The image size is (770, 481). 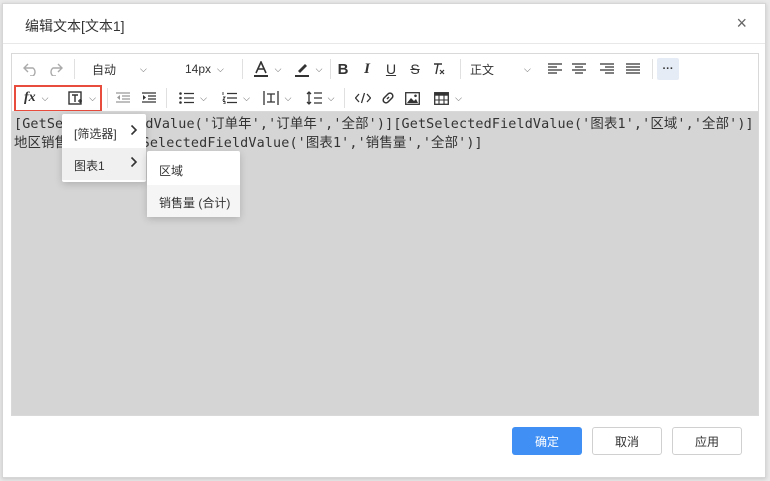 I want to click on image-icon, so click(x=412, y=98).